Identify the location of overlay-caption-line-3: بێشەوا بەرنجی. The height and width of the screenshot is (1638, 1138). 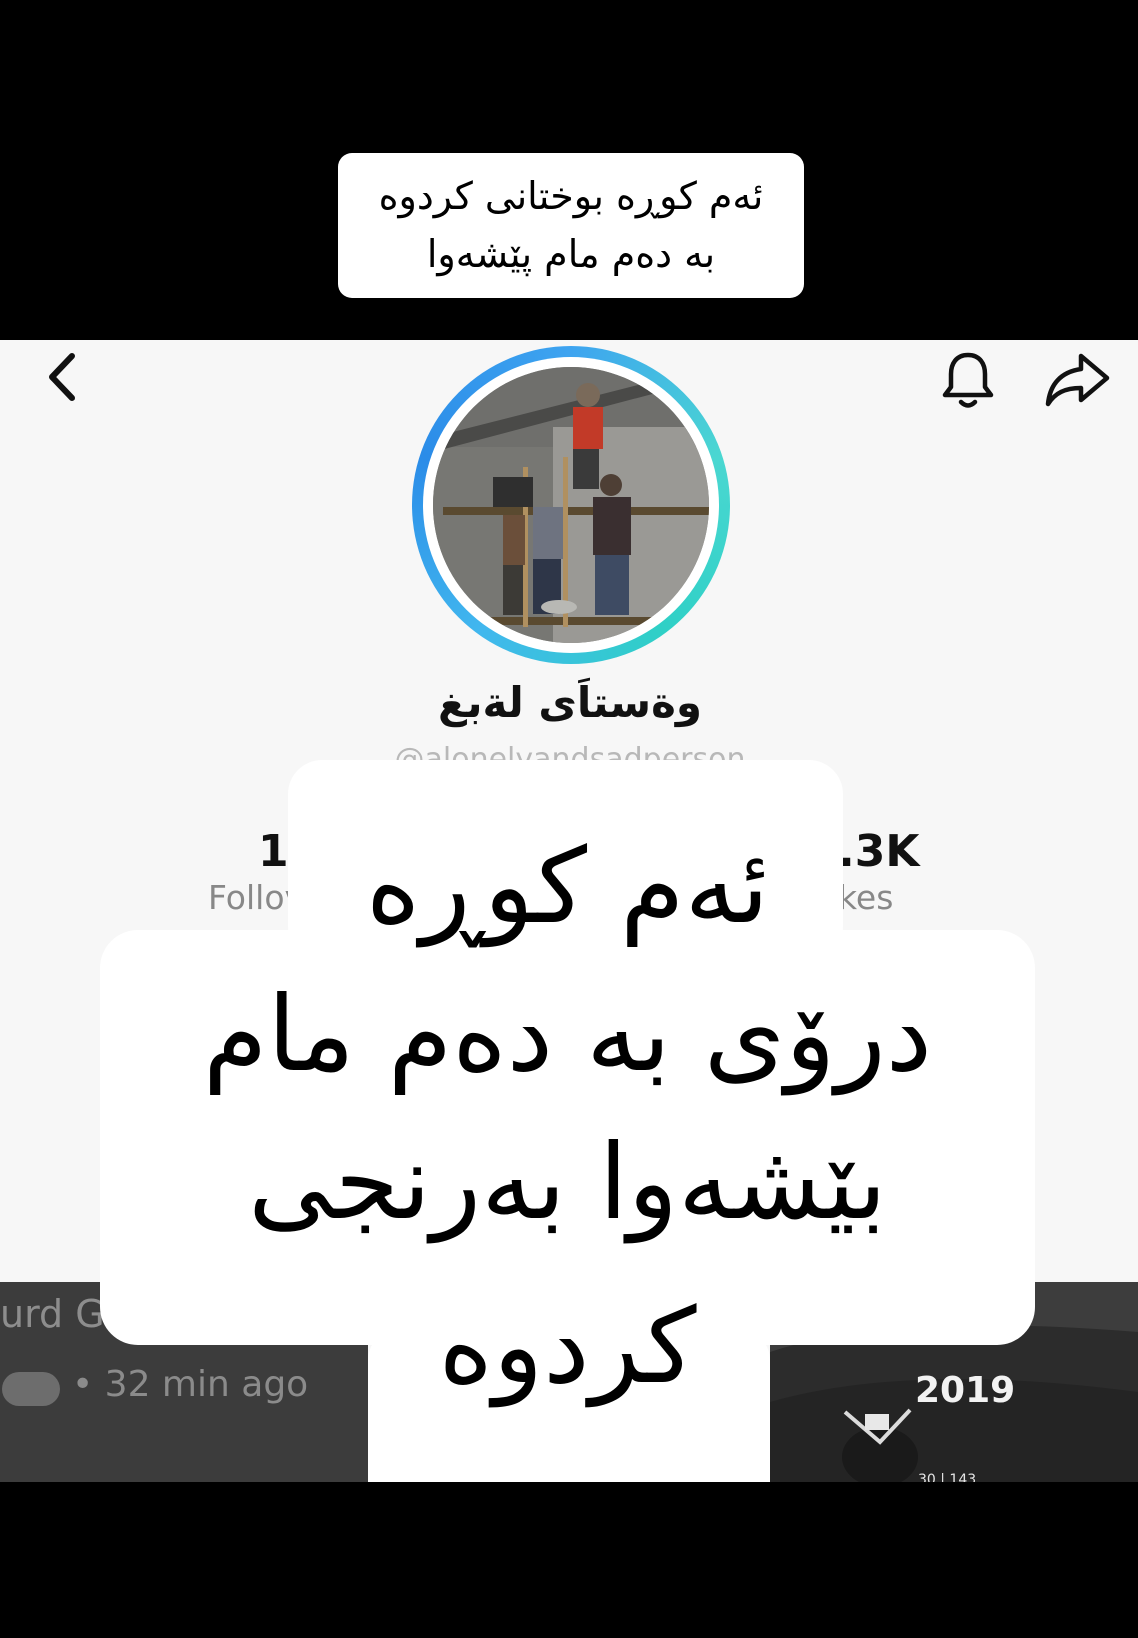
(567, 1182).